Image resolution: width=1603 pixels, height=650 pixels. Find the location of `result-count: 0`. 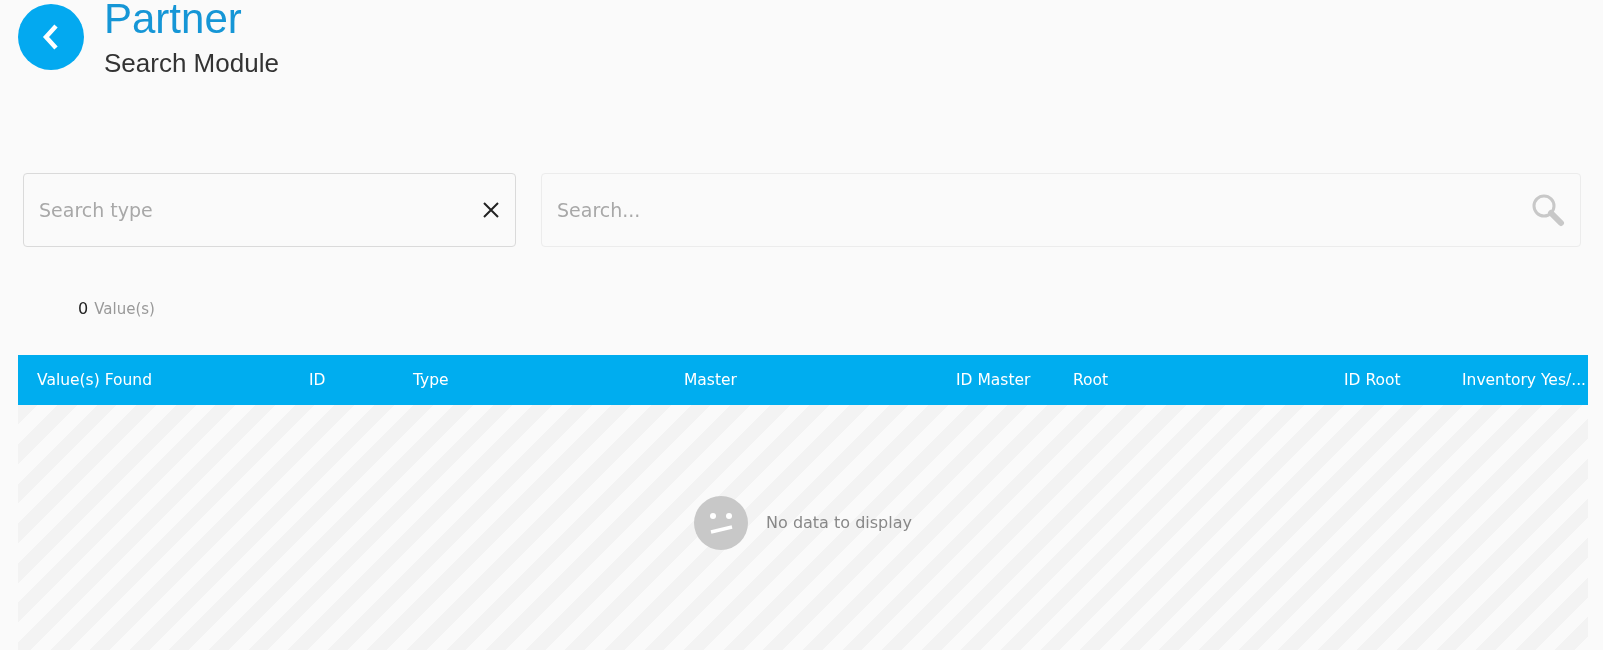

result-count: 0 is located at coordinates (83, 308).